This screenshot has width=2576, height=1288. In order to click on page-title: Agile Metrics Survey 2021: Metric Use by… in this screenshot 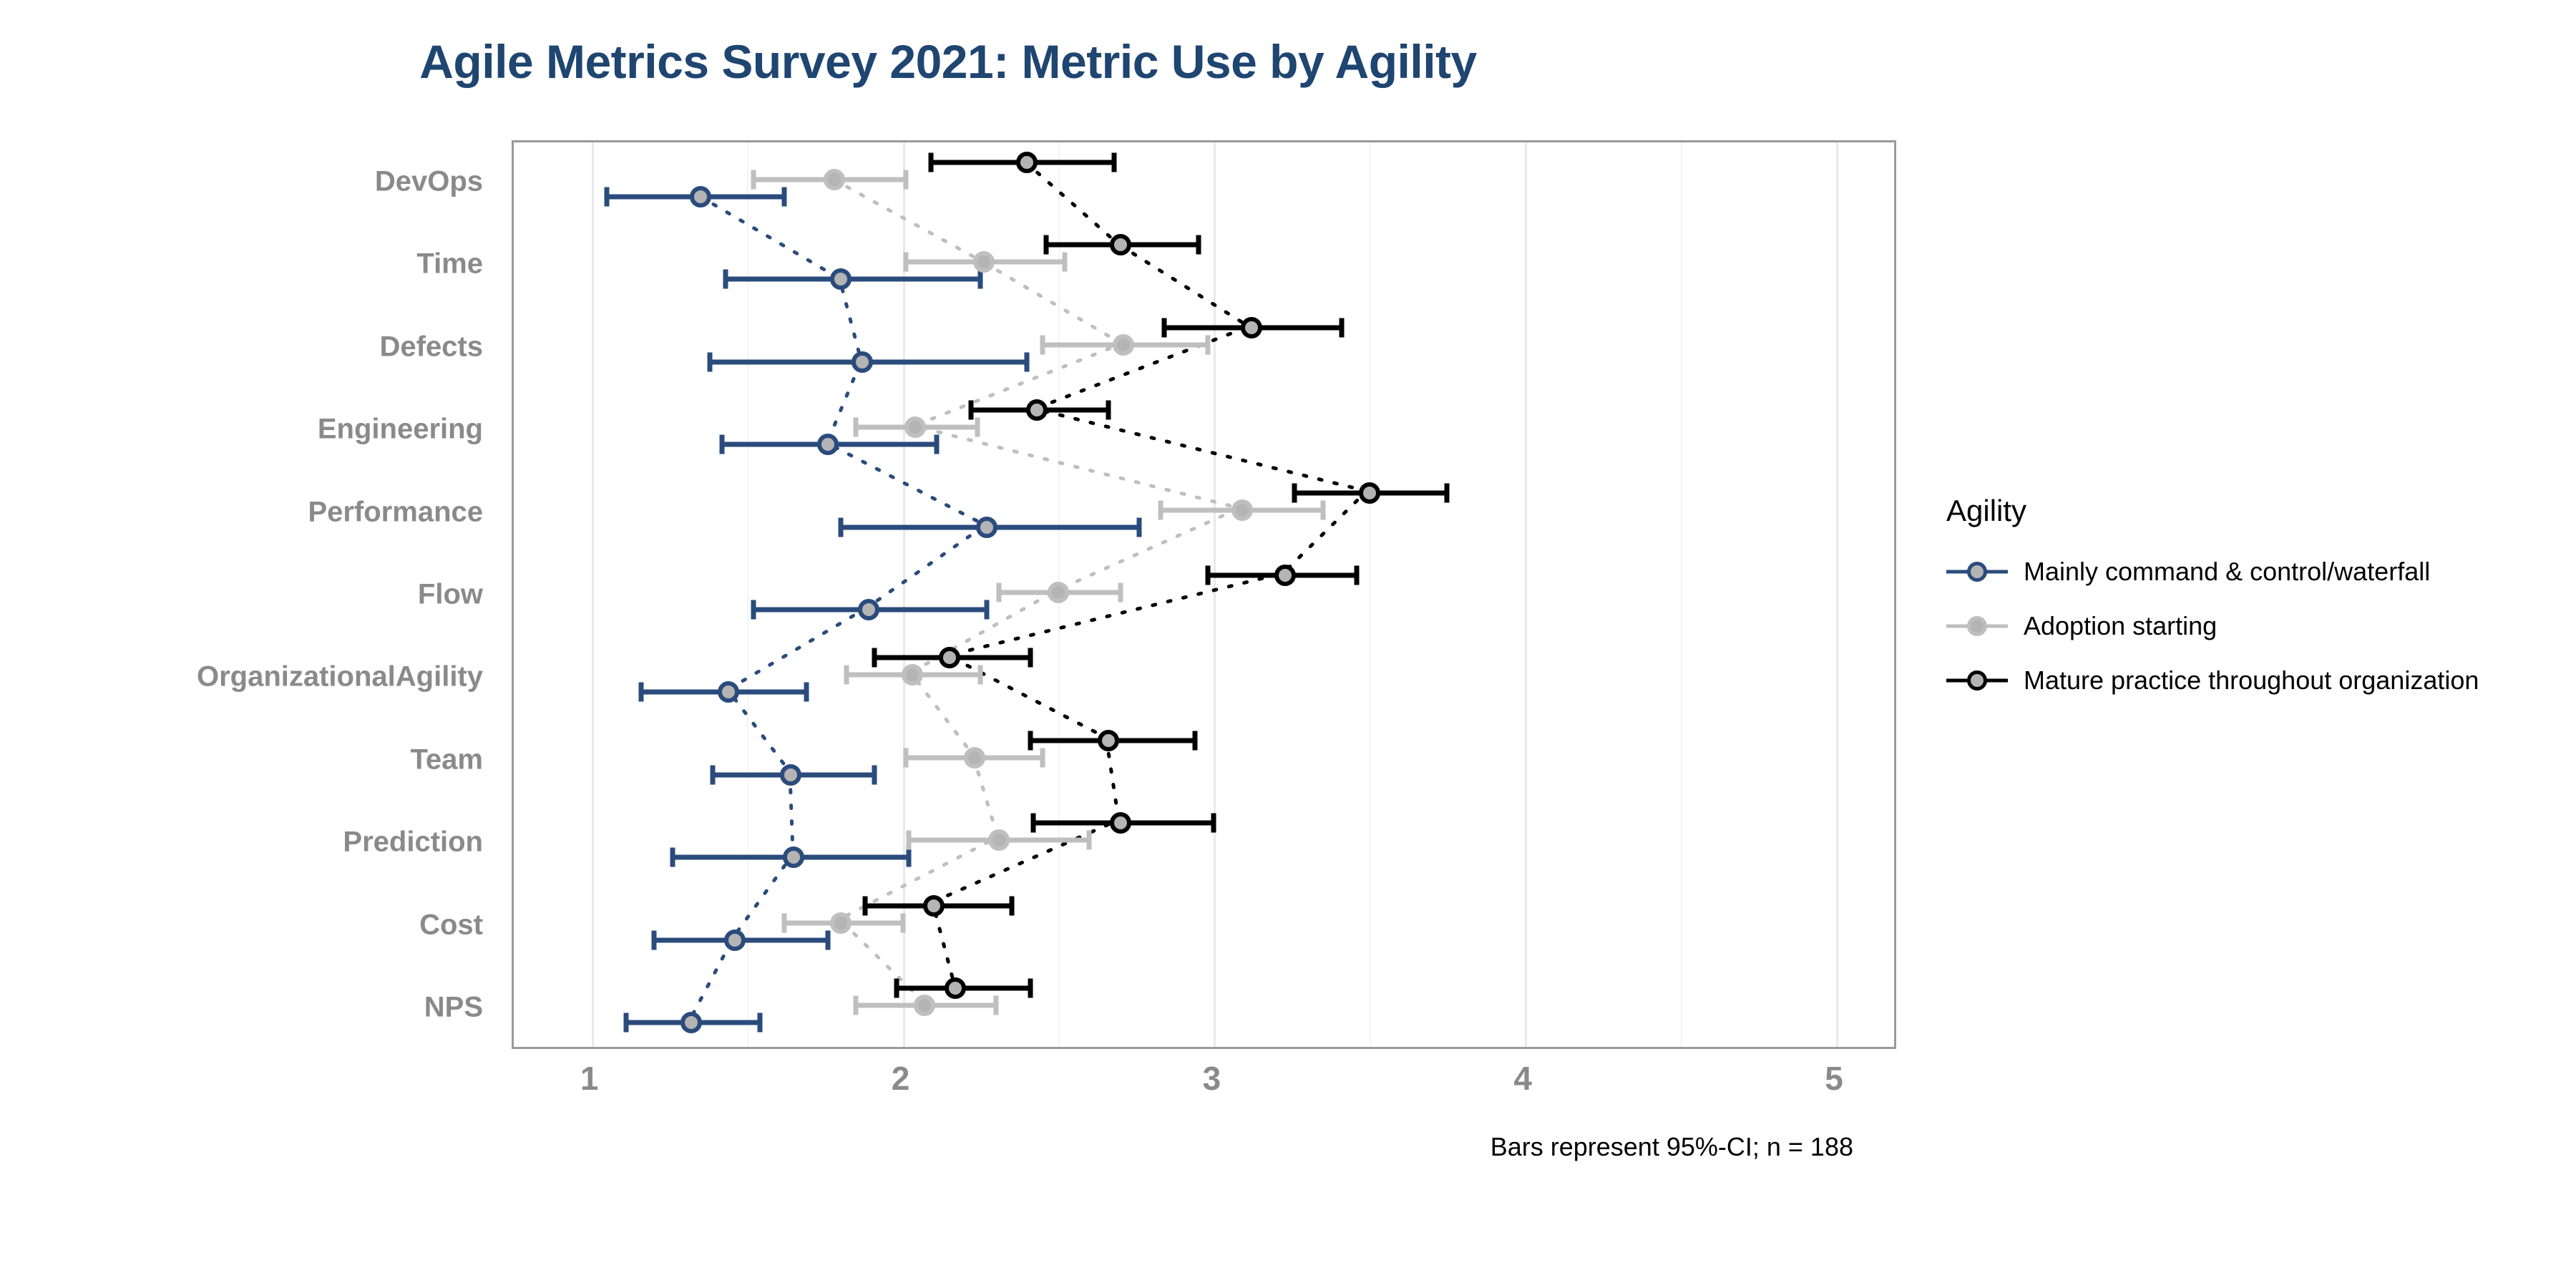, I will do `click(948, 61)`.